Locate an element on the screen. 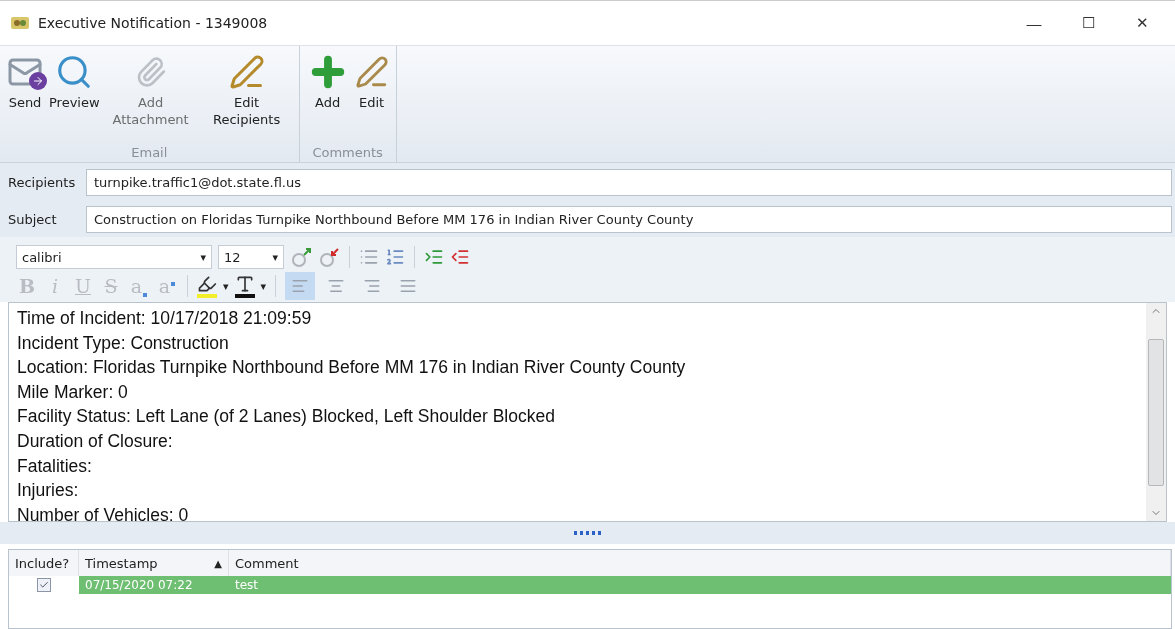  grow-font-icon is located at coordinates (301, 257).